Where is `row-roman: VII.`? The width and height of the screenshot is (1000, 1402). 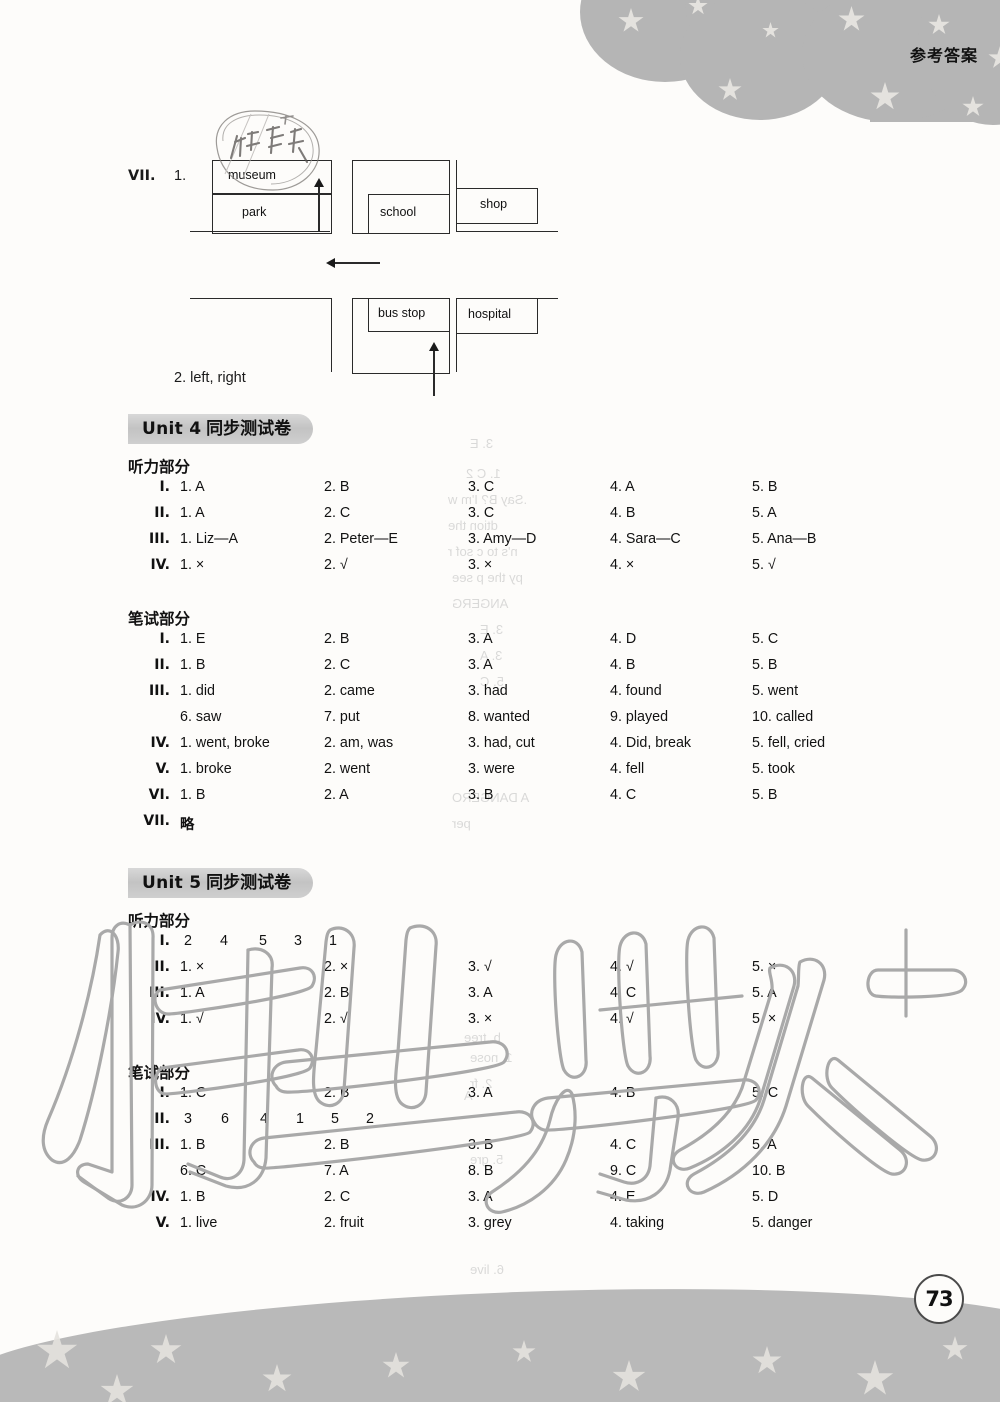 row-roman: VII. is located at coordinates (156, 821).